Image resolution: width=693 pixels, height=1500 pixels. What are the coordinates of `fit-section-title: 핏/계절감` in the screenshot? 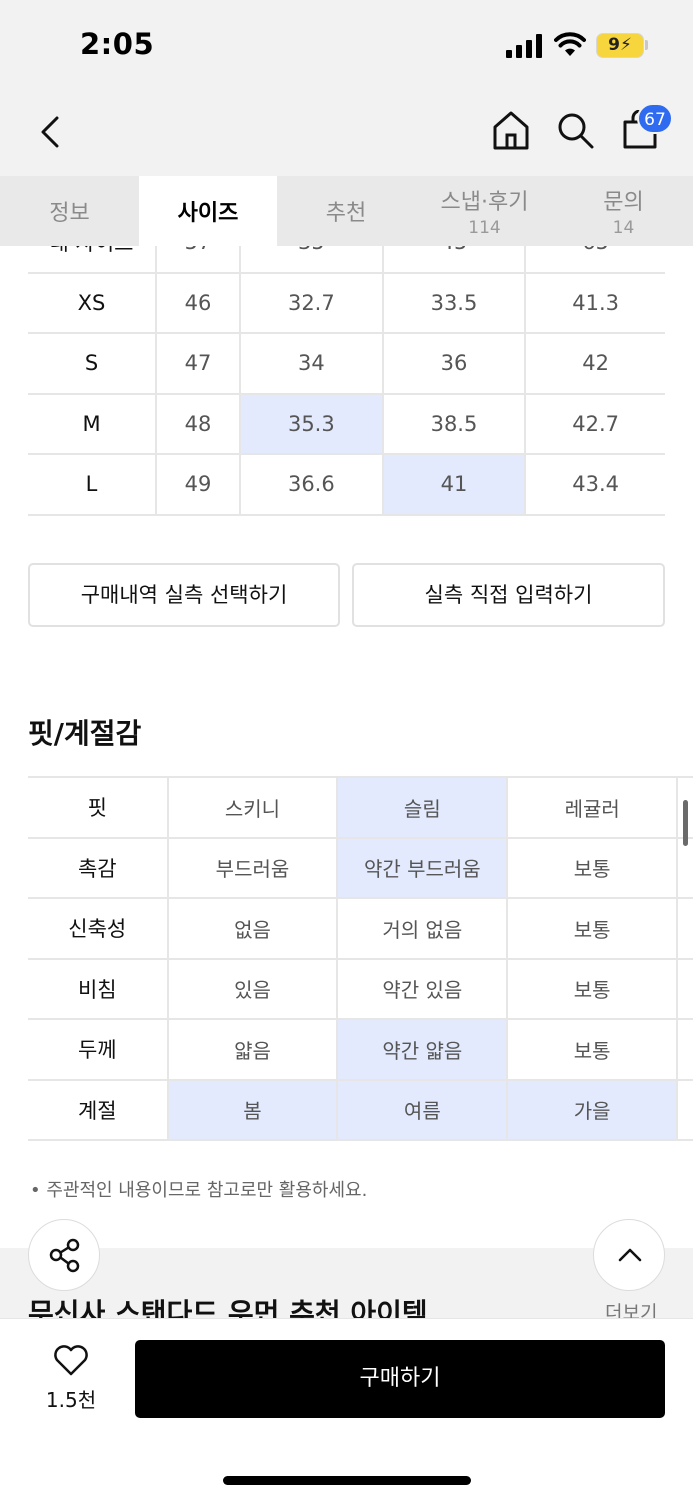 It's located at (85, 733).